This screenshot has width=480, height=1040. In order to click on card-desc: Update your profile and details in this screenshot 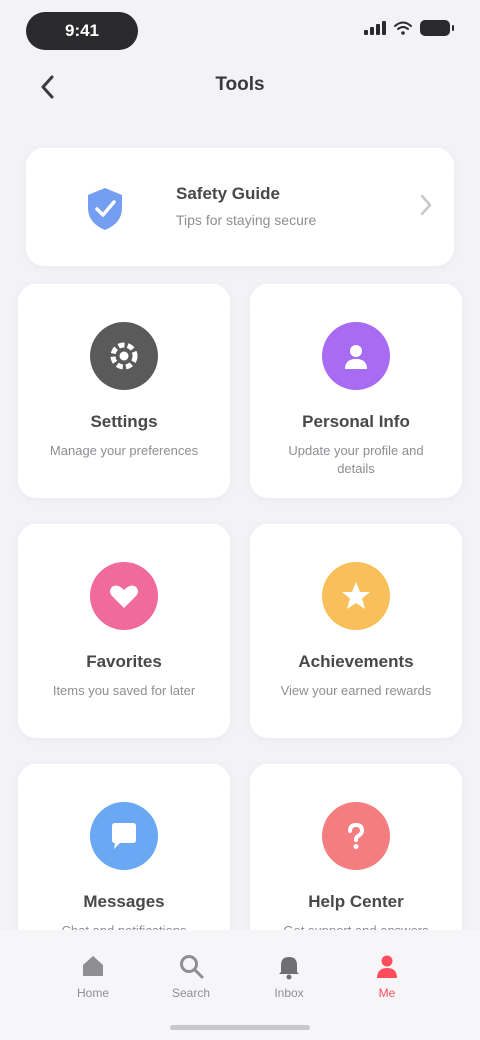, I will do `click(356, 459)`.